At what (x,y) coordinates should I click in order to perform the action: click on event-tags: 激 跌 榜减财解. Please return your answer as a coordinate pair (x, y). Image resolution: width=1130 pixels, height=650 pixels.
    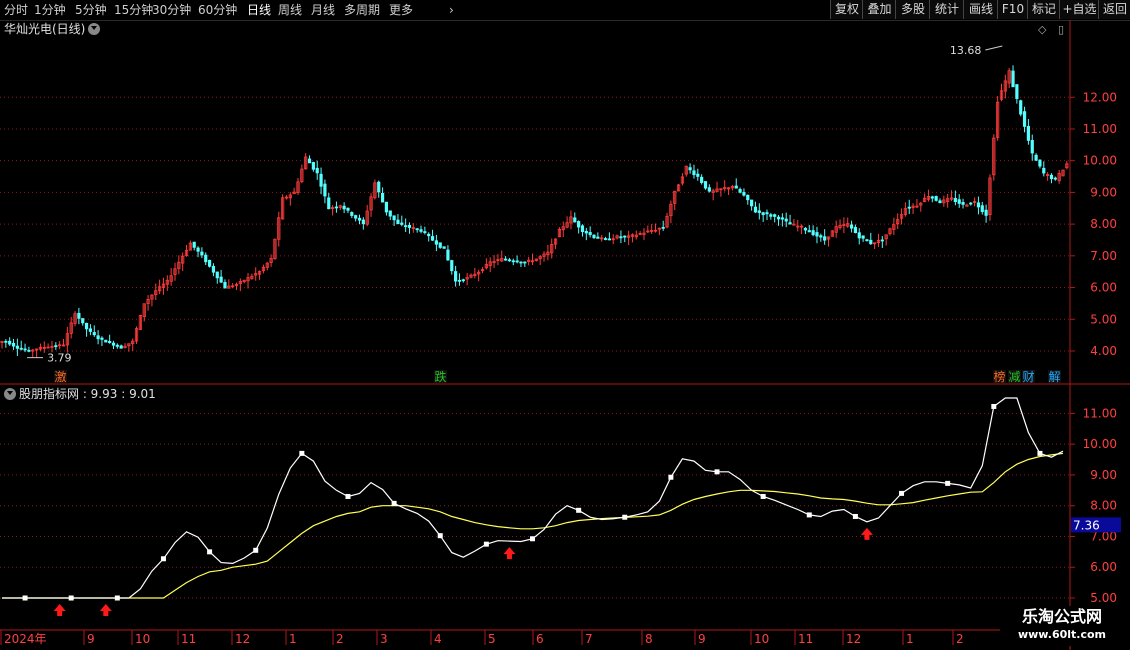
    Looking at the image, I should click on (557, 376).